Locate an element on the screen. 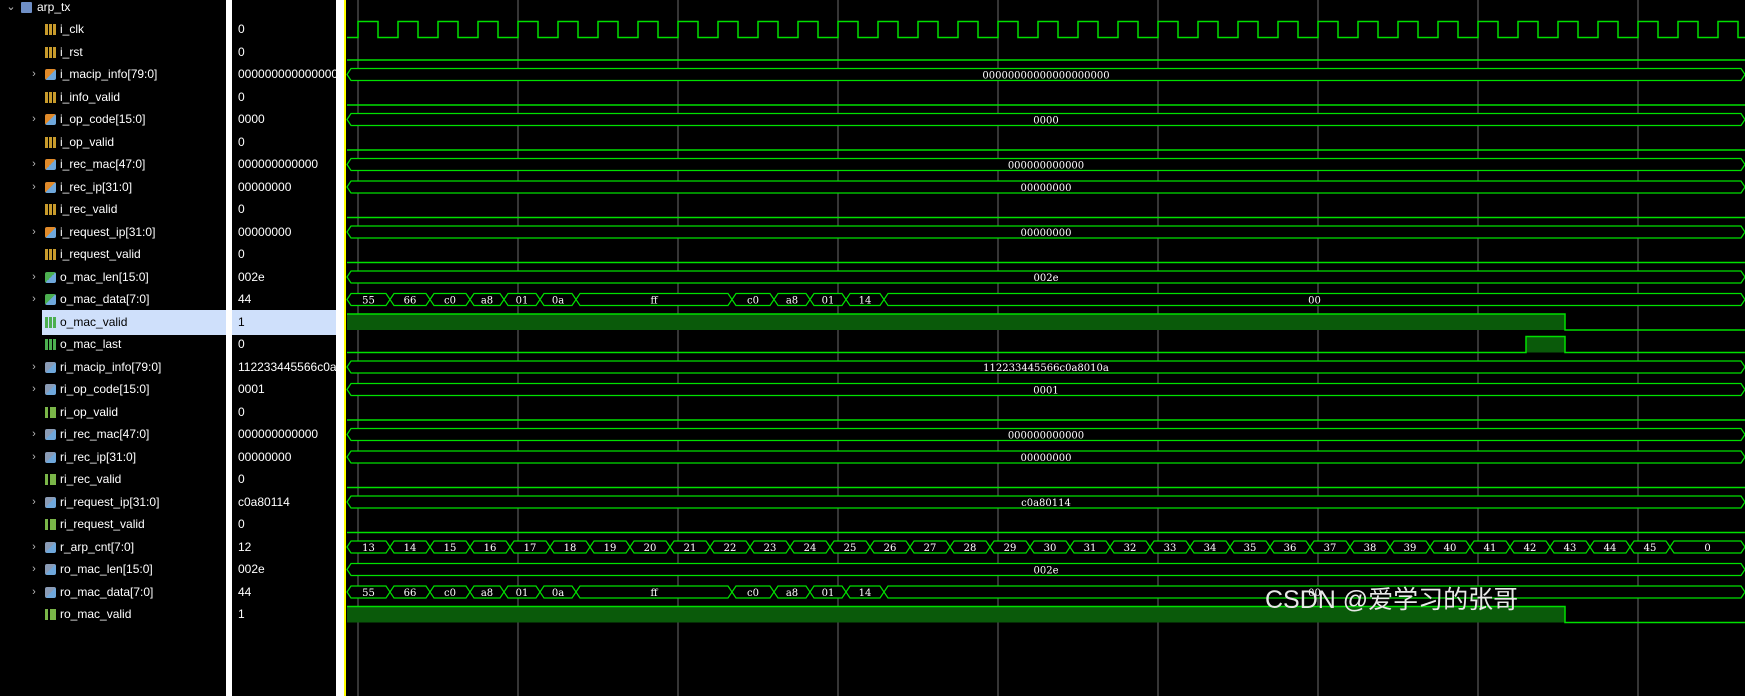 This screenshot has height=696, width=1745. signal-row: › ri_rec_ip[31:0] is located at coordinates (113, 457).